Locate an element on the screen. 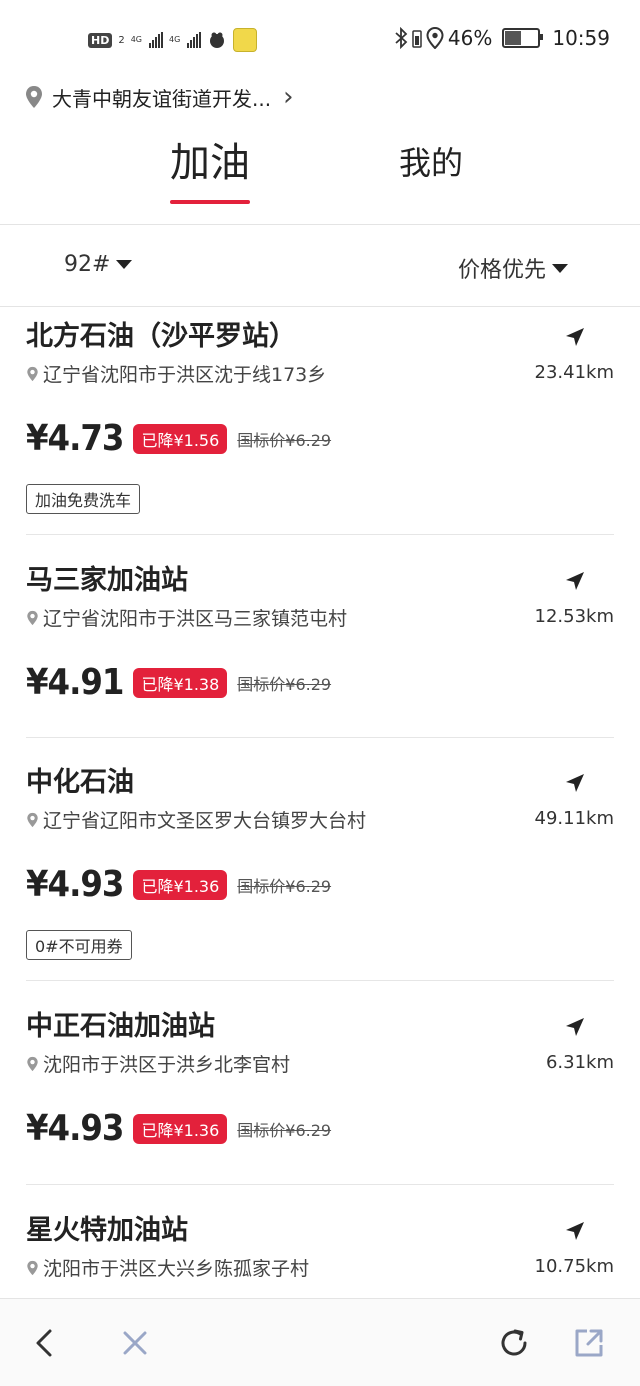 Image resolution: width=640 pixels, height=1386 pixels. discount-badge: 已降¥1.38 is located at coordinates (180, 682).